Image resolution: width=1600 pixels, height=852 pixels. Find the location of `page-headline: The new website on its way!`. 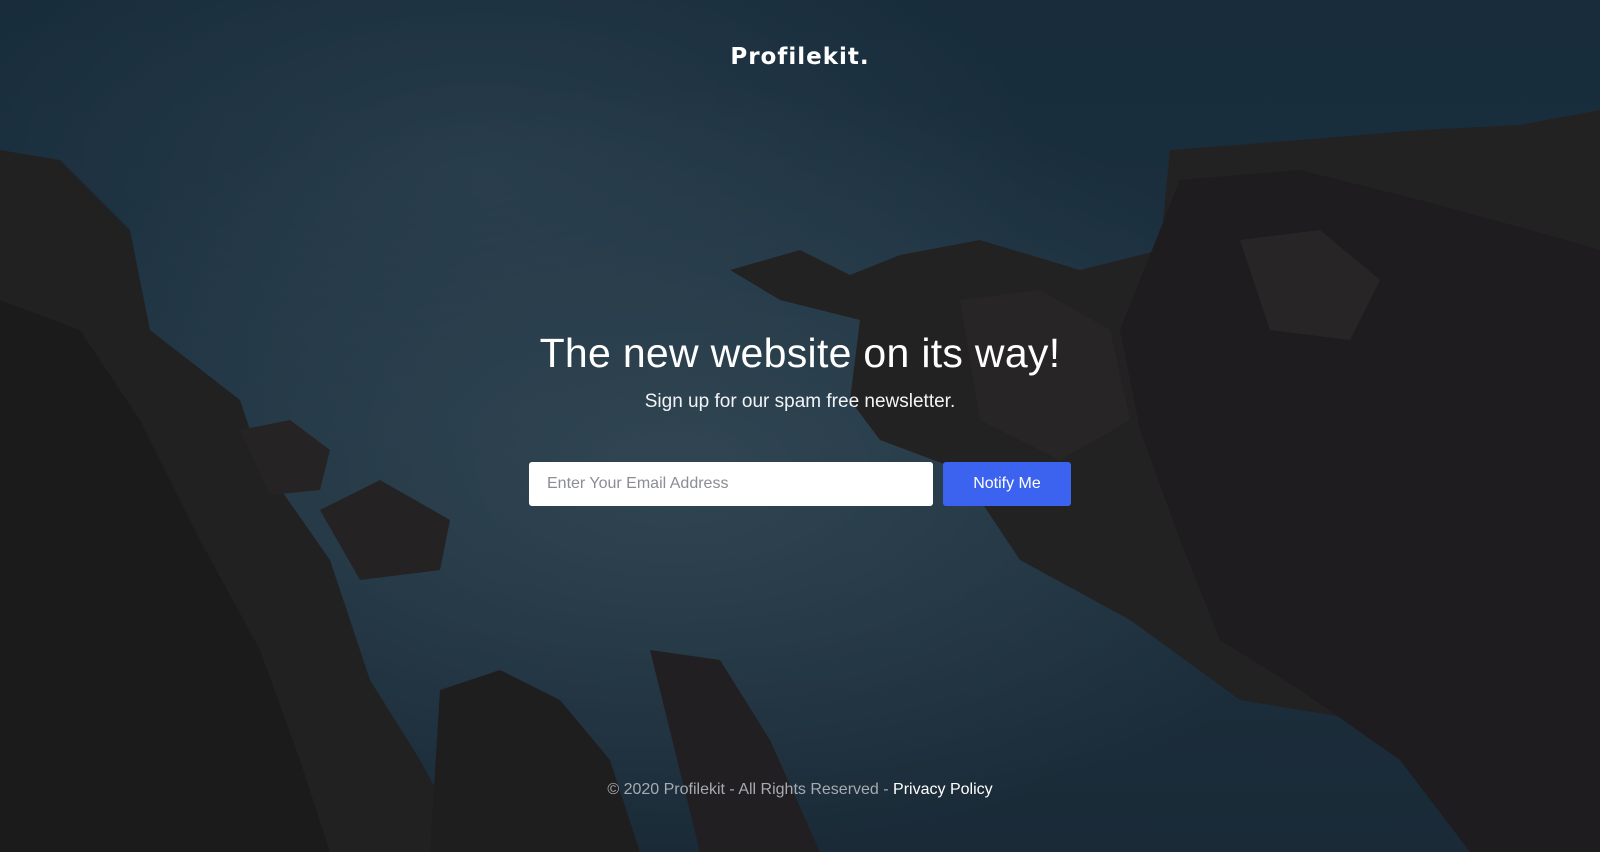

page-headline: The new website on its way! is located at coordinates (800, 353).